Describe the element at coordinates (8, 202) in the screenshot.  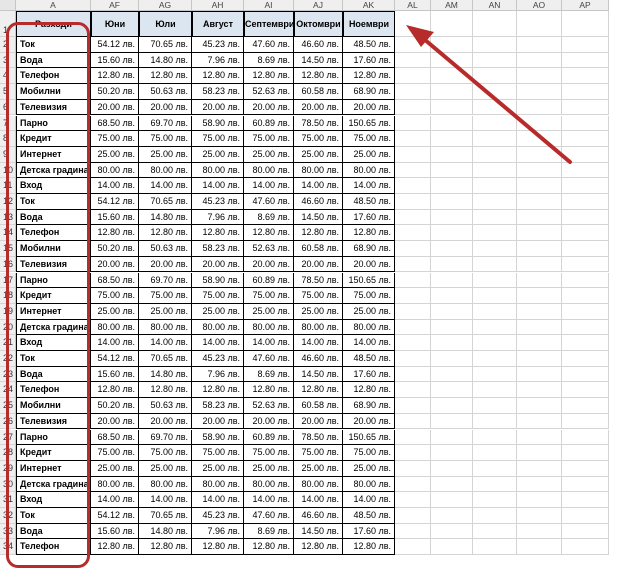
I see `row-header-12: 12` at that location.